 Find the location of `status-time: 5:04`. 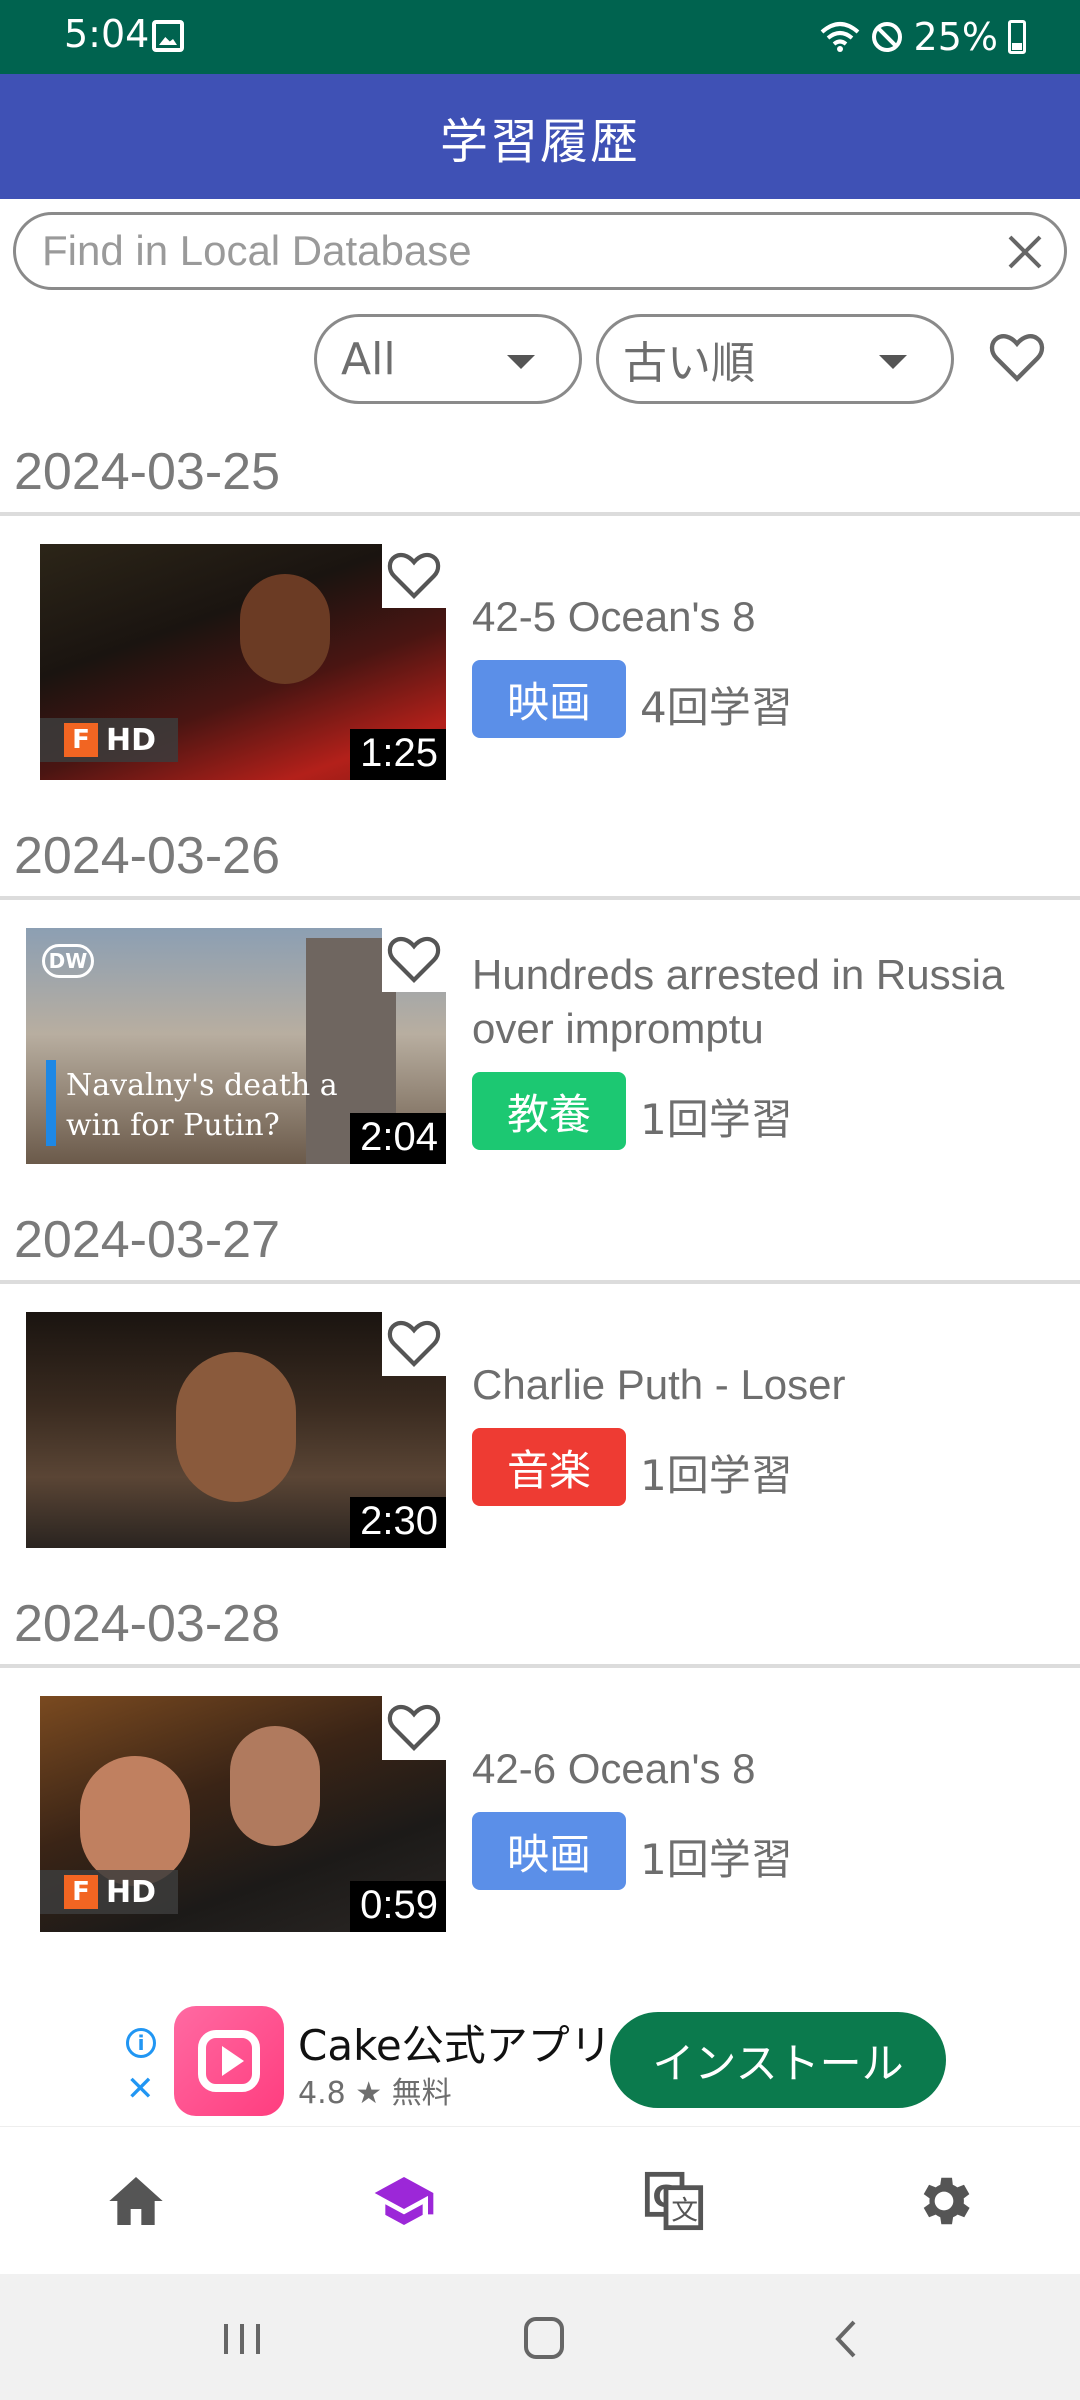

status-time: 5:04 is located at coordinates (107, 34).